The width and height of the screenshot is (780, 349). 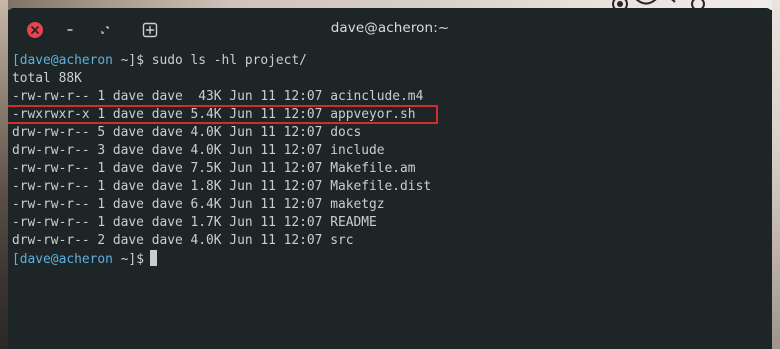 I want to click on window-title: dave@acheron:~, so click(x=390, y=28).